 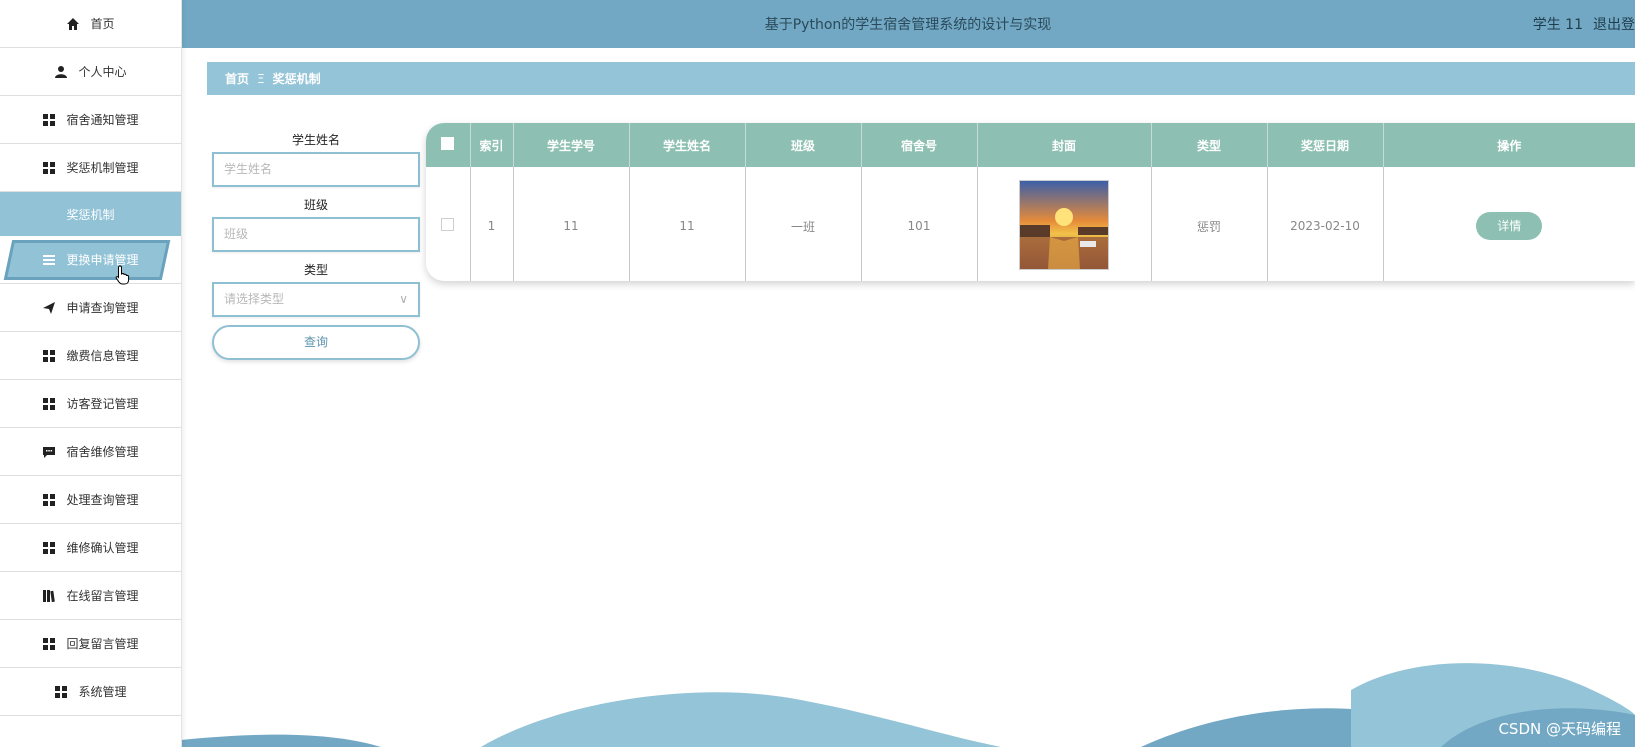 What do you see at coordinates (102, 308) in the screenshot?
I see `sidebar-item-label: 申请查询管理` at bounding box center [102, 308].